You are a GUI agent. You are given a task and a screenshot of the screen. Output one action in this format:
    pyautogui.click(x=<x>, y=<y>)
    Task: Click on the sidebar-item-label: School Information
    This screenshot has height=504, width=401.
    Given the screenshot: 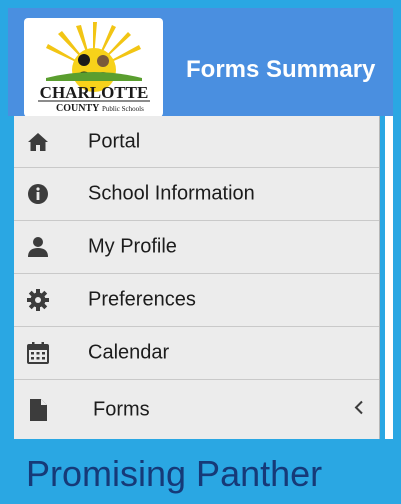 What is the action you would take?
    pyautogui.click(x=171, y=193)
    